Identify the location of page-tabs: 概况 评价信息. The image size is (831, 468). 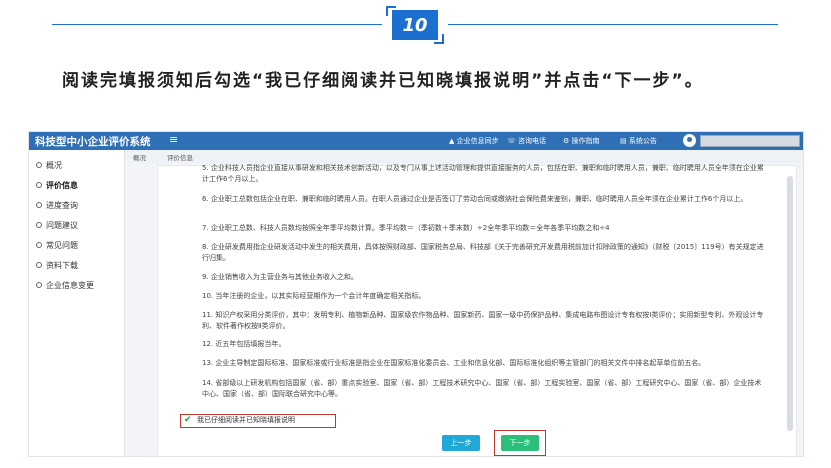
(464, 156).